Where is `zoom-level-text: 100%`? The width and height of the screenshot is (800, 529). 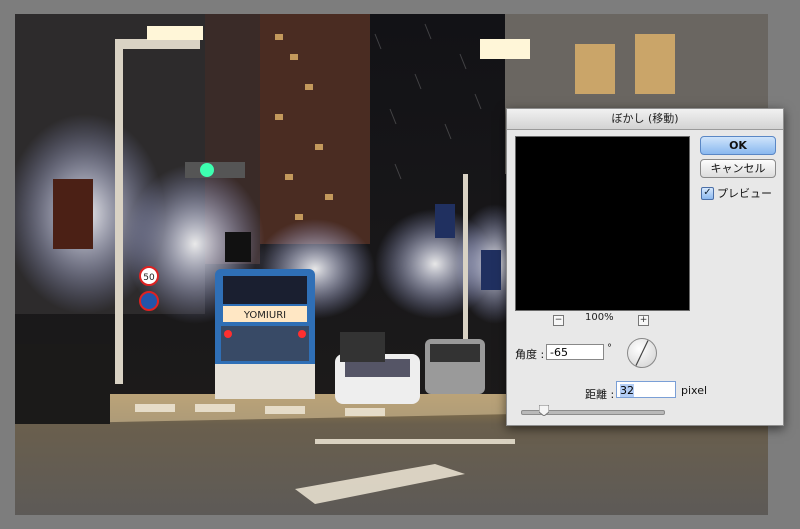 zoom-level-text: 100% is located at coordinates (599, 317).